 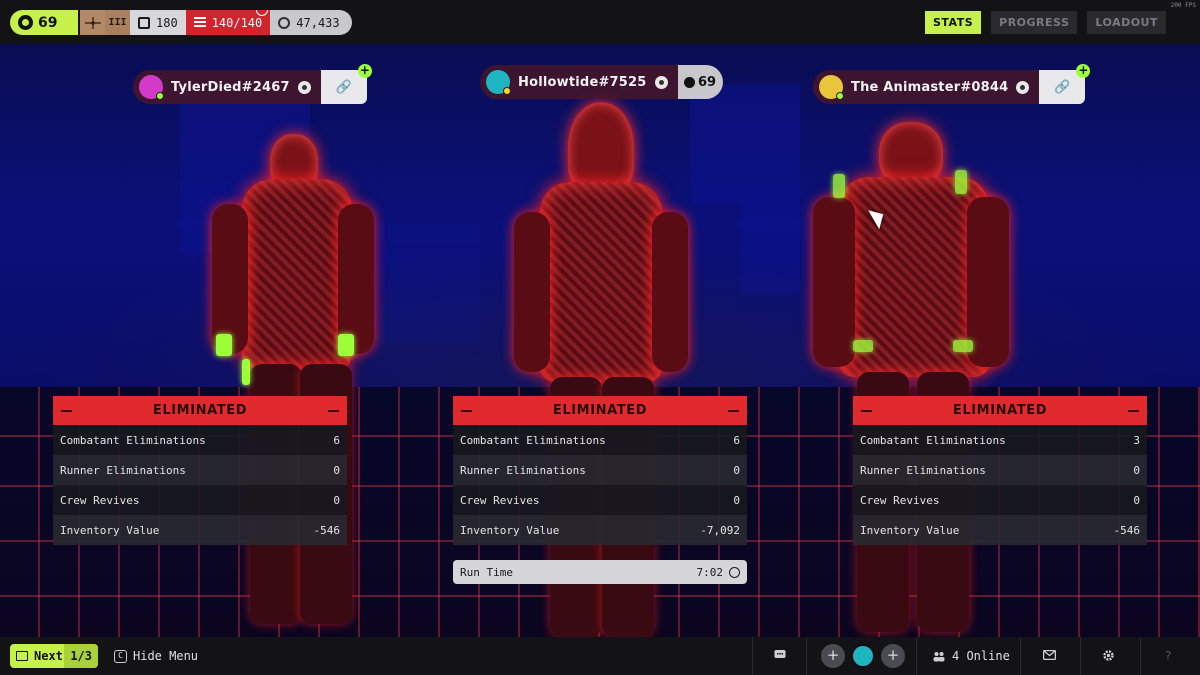 I want to click on online-friends-button: 4 Online, so click(x=971, y=656).